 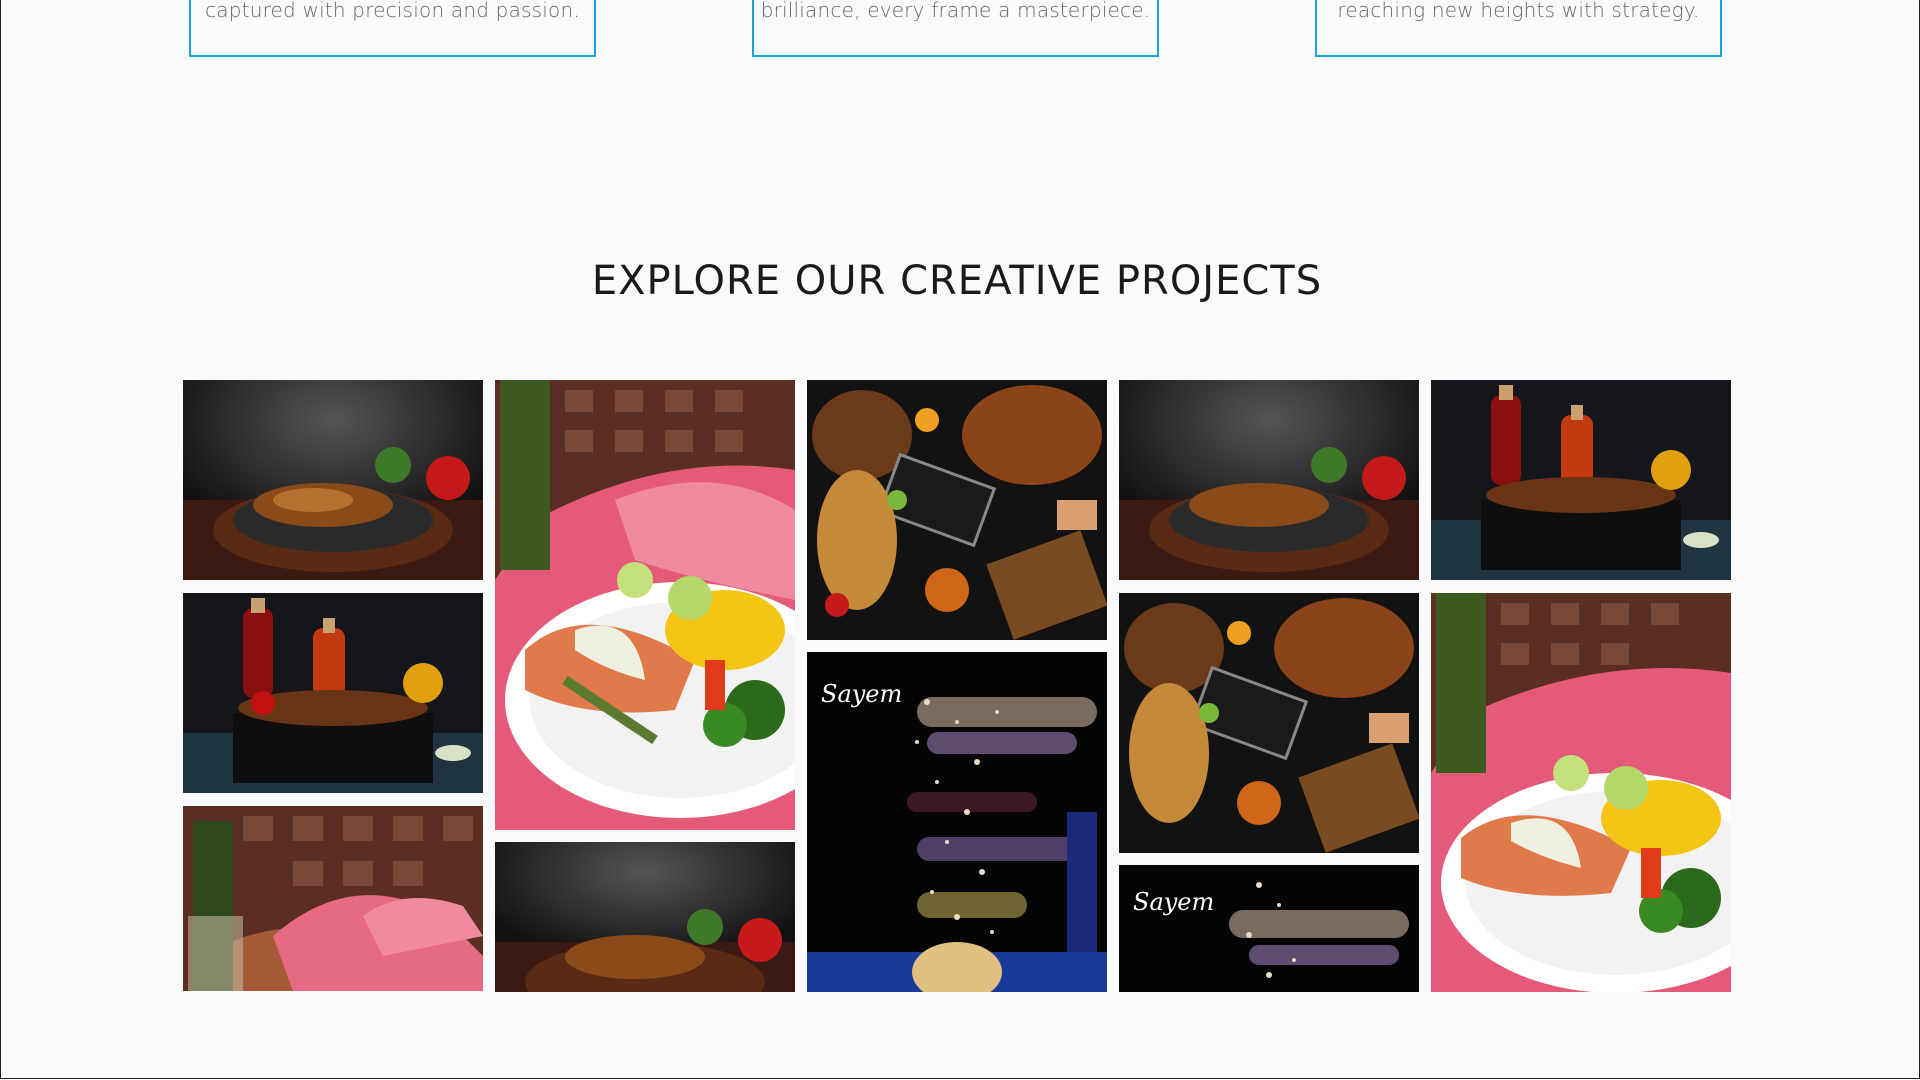 What do you see at coordinates (955, 11) in the screenshot?
I see `feature-card-description: brilliance, every frame a masterpiece.` at bounding box center [955, 11].